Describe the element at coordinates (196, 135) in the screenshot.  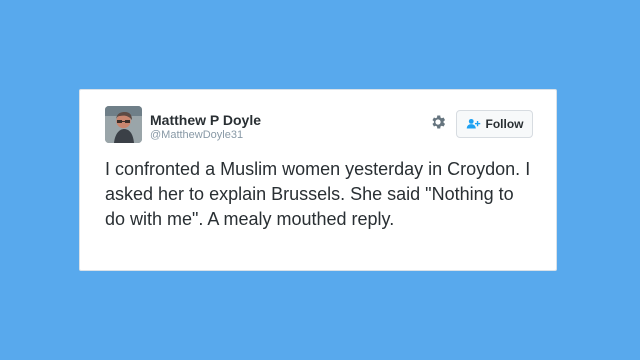
I see `author-handle: @MatthewDoyle31` at that location.